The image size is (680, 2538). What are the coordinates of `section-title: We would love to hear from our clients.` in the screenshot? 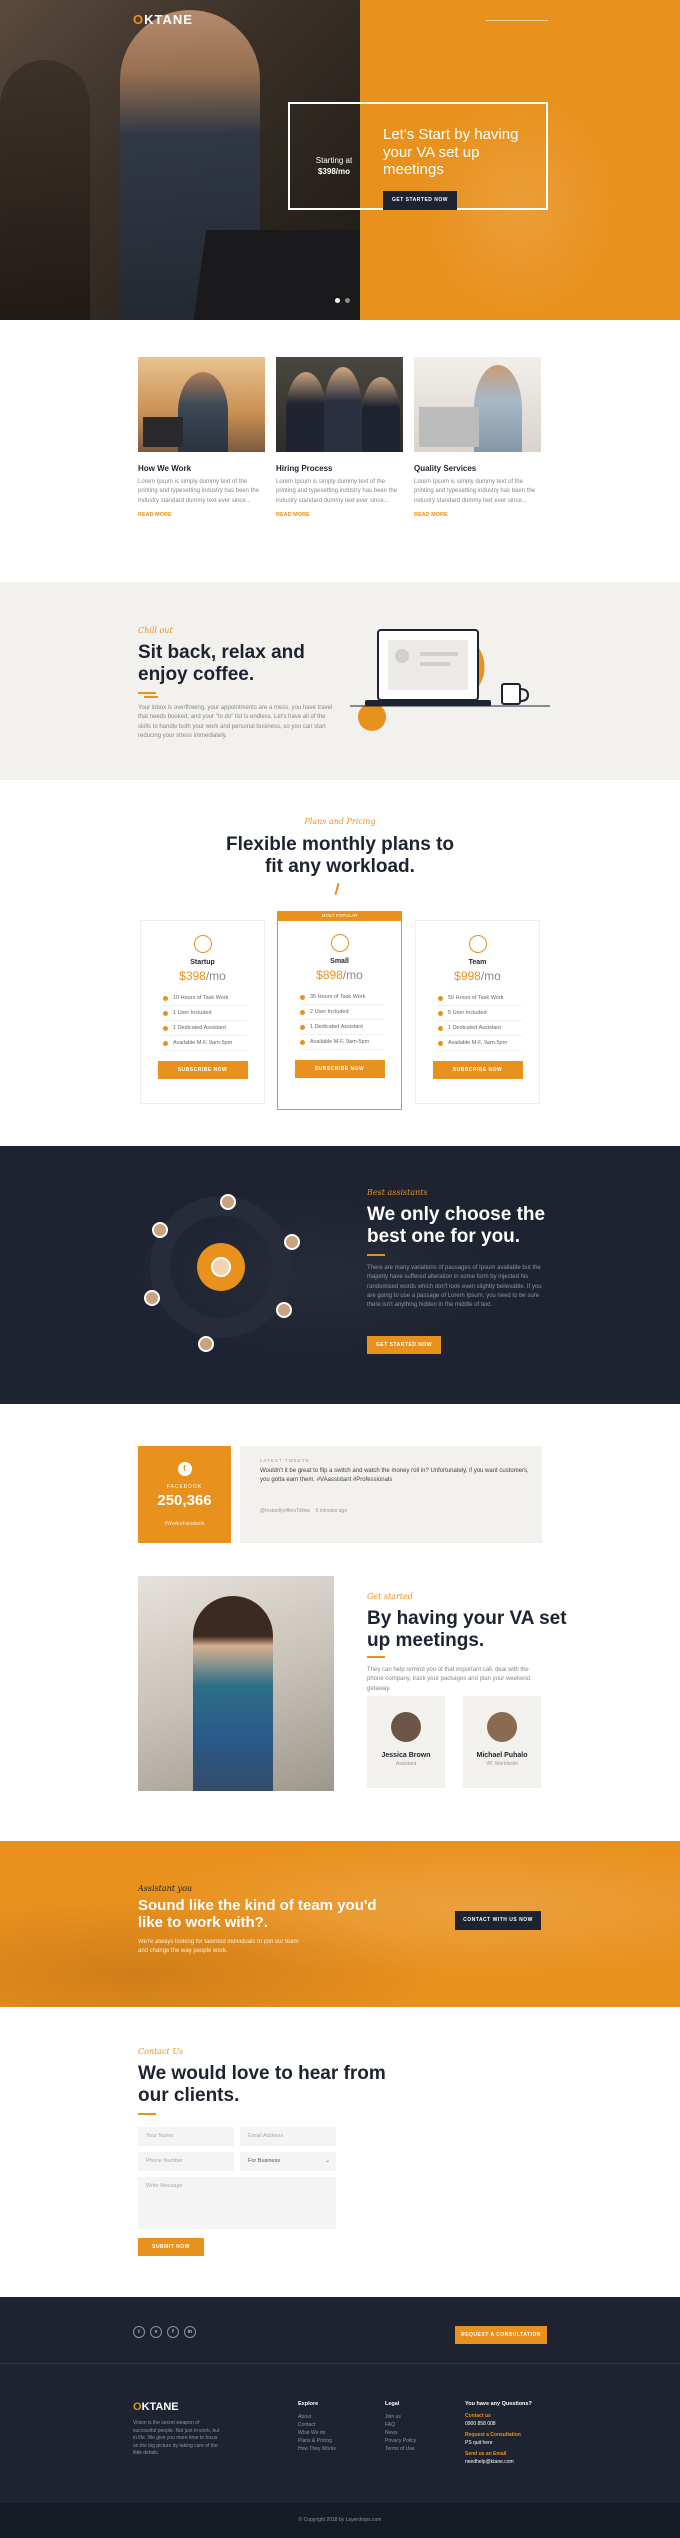 It's located at (262, 2084).